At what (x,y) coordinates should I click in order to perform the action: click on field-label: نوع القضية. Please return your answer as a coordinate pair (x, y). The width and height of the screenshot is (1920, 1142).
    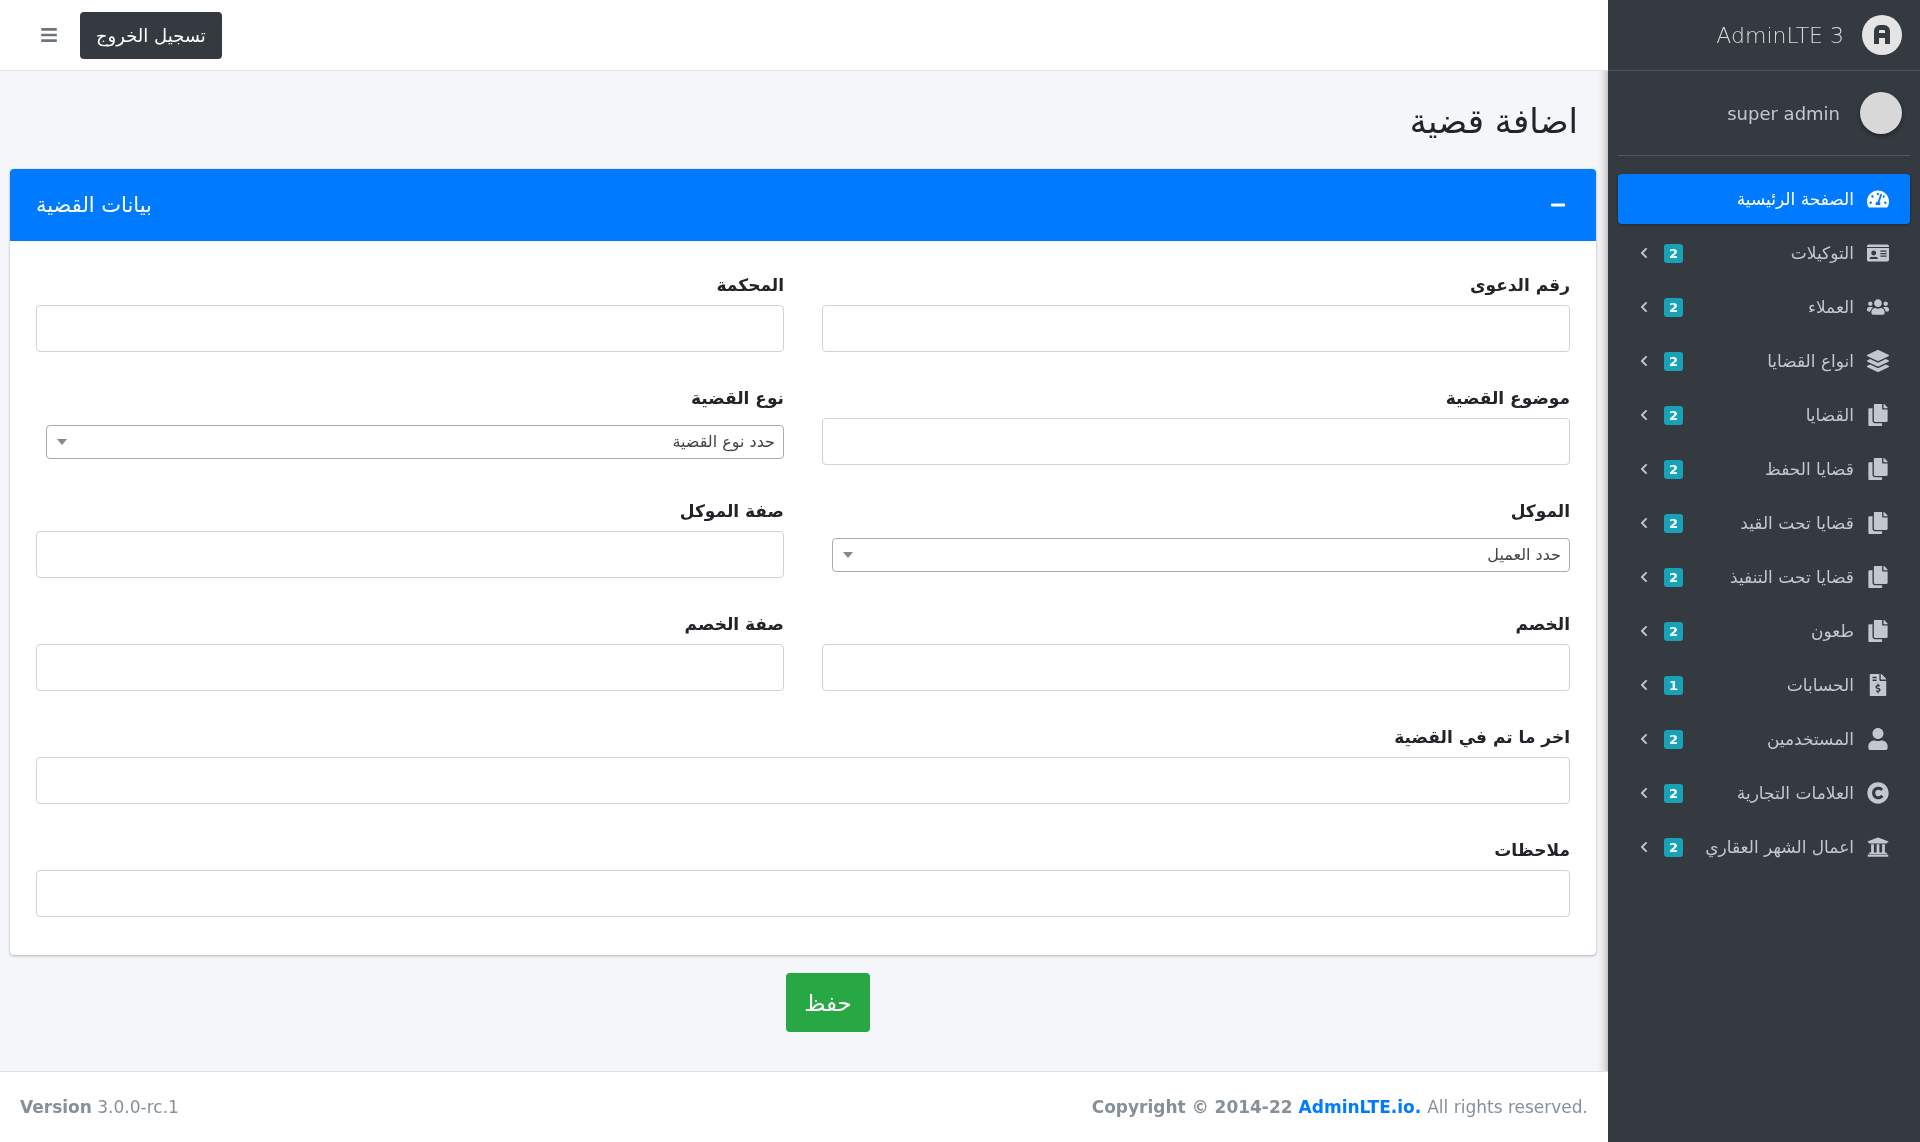
    Looking at the image, I should click on (736, 398).